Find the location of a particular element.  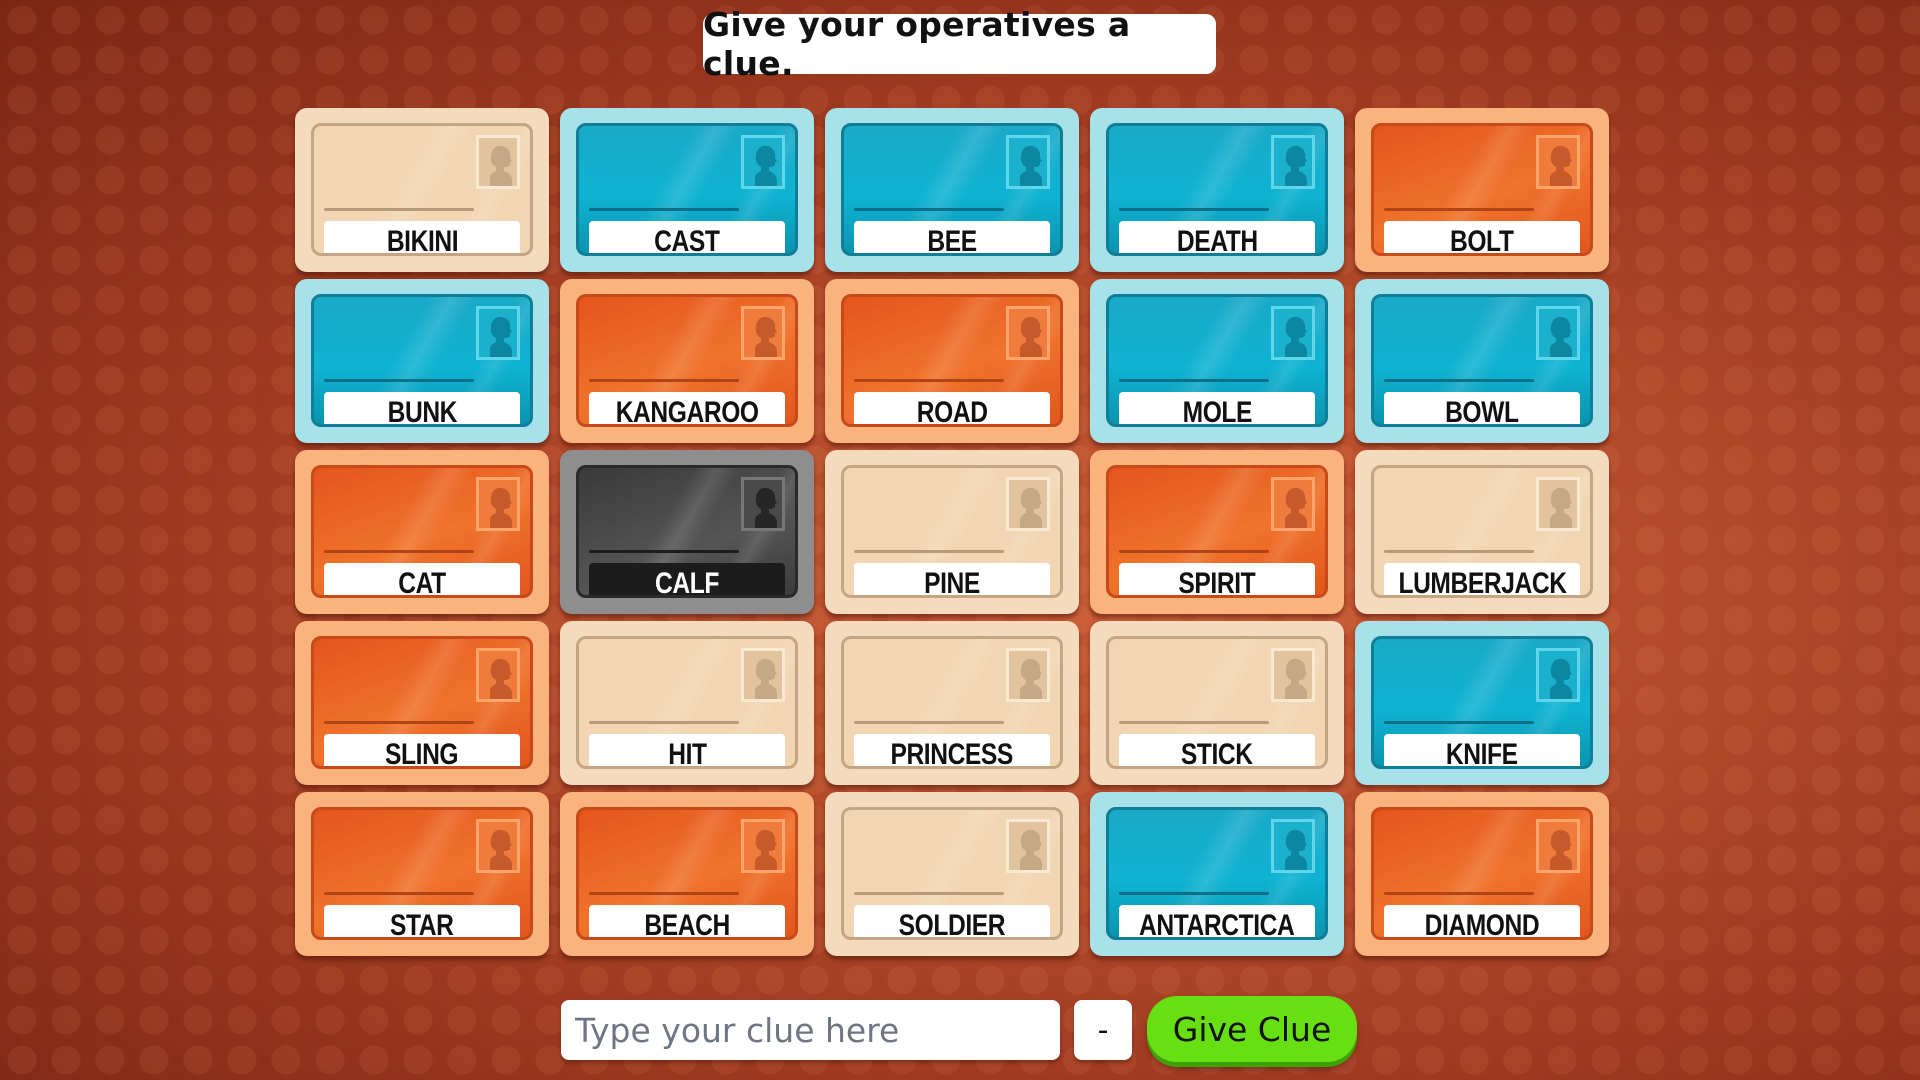

word-card: SPIRIT is located at coordinates (1217, 532).